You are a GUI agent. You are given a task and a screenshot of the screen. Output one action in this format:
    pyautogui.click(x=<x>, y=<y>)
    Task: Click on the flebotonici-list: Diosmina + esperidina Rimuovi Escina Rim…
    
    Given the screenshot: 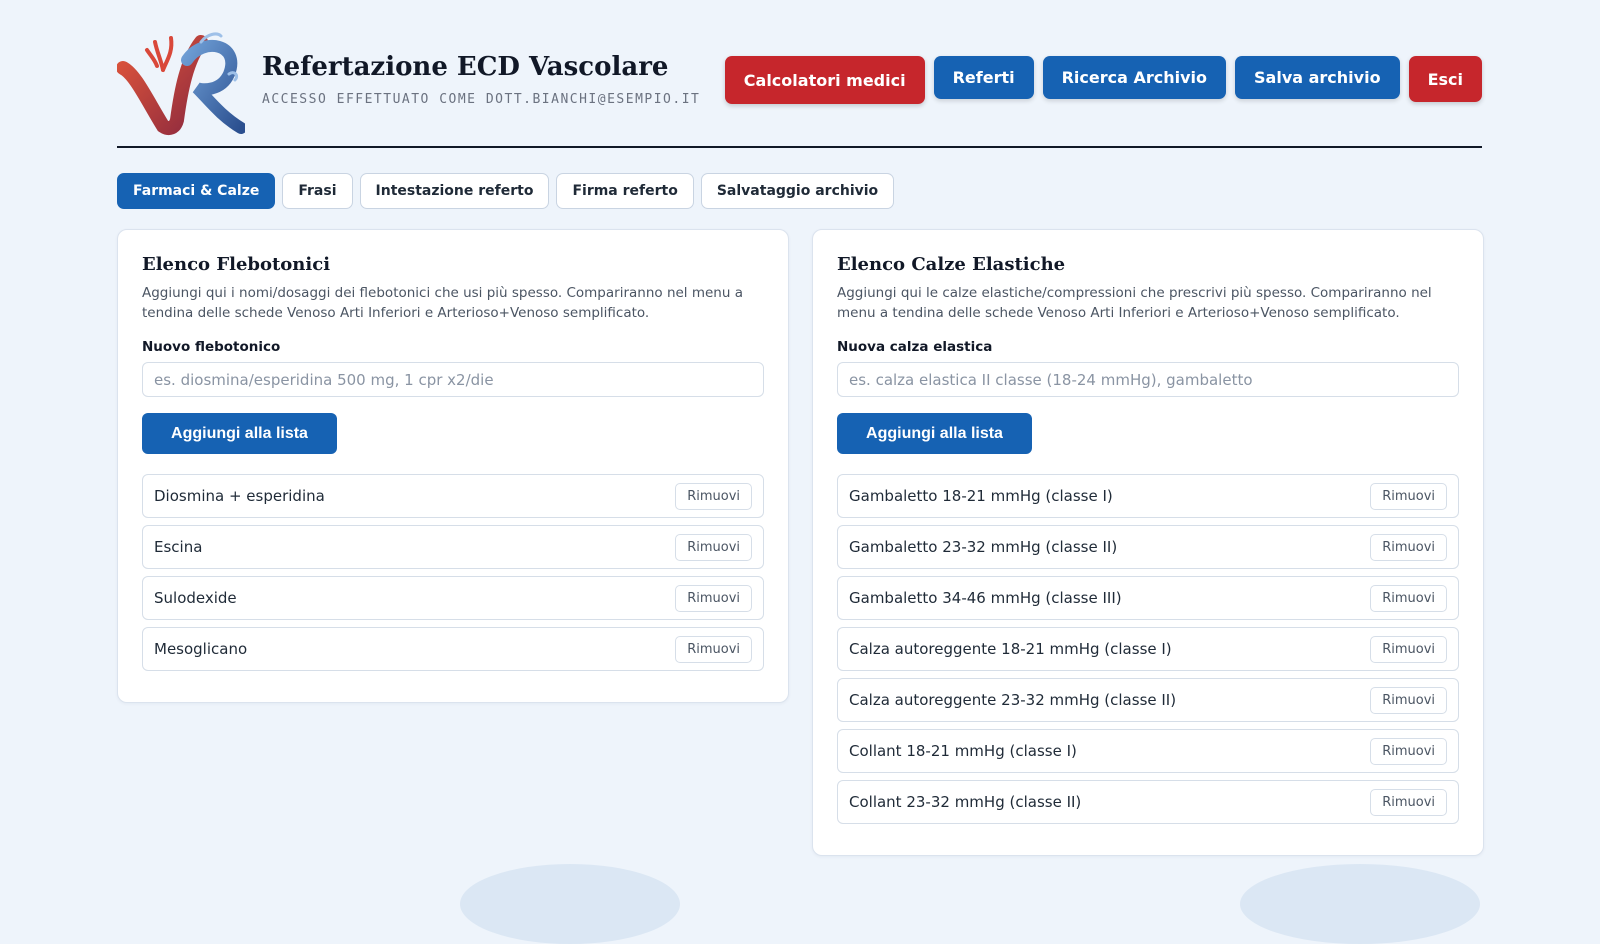 What is the action you would take?
    pyautogui.click(x=453, y=572)
    